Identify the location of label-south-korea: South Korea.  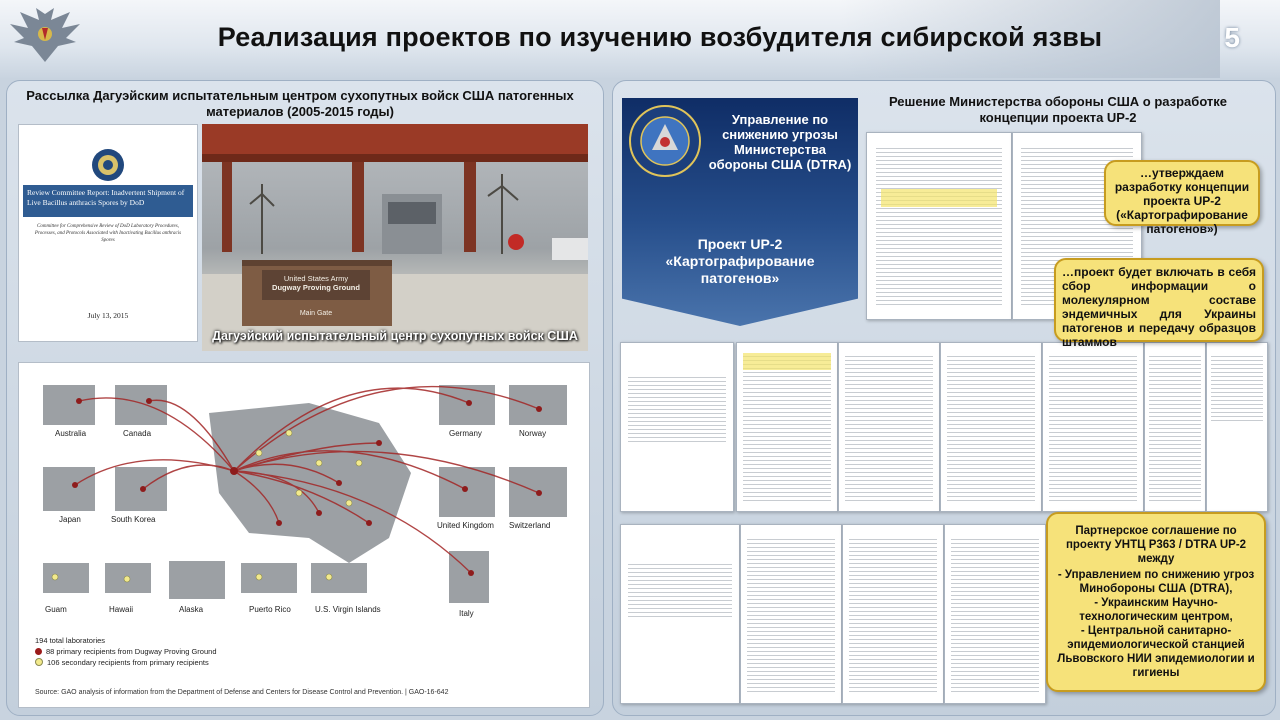
(133, 519).